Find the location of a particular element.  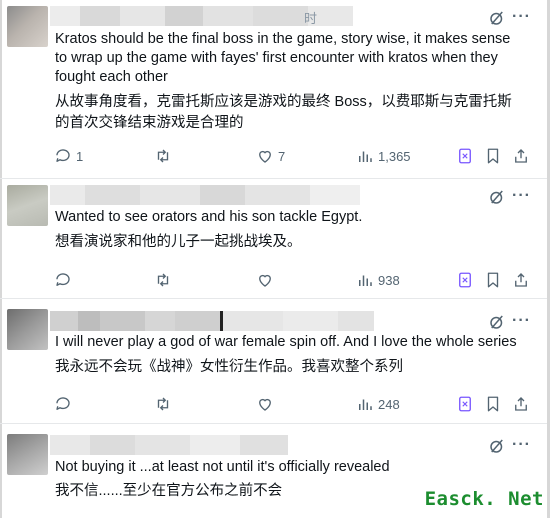

views-button: 248 is located at coordinates (378, 404).